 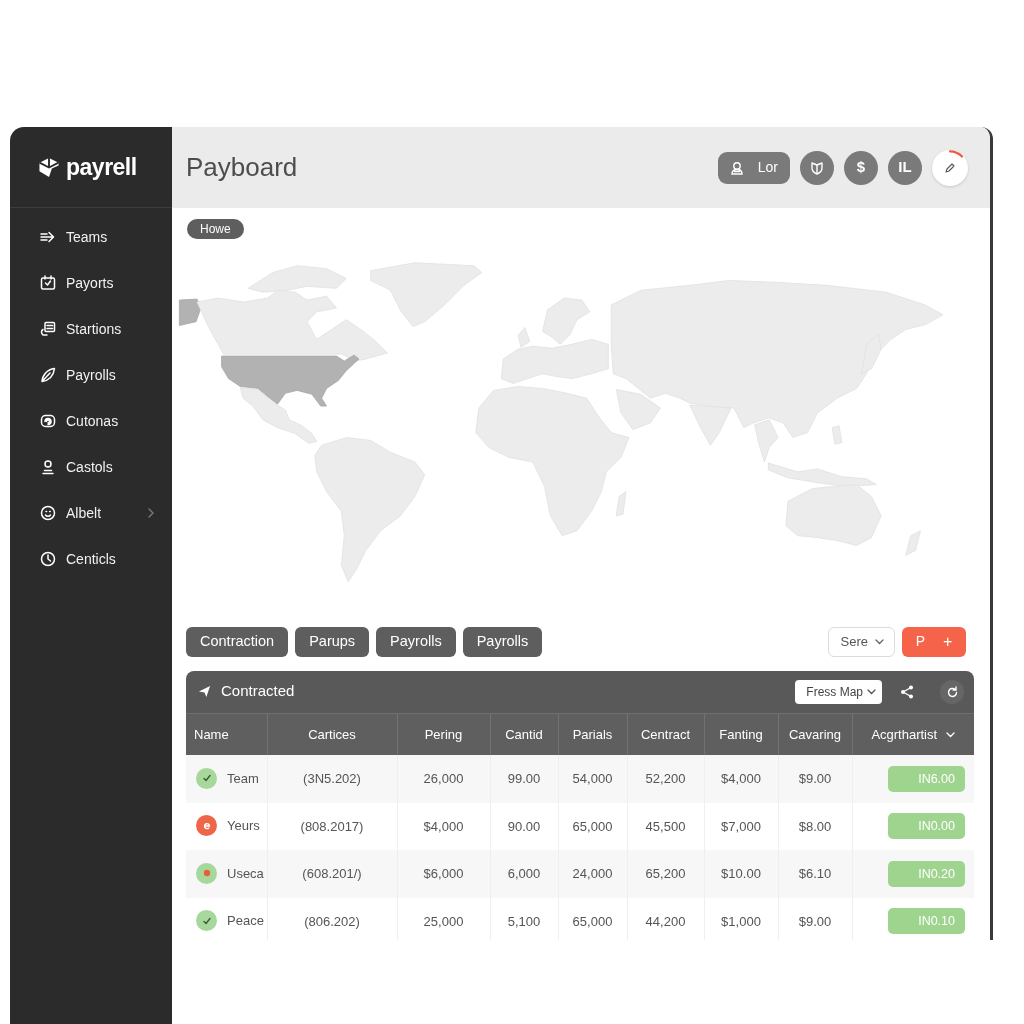 I want to click on send-icon, so click(x=204, y=692).